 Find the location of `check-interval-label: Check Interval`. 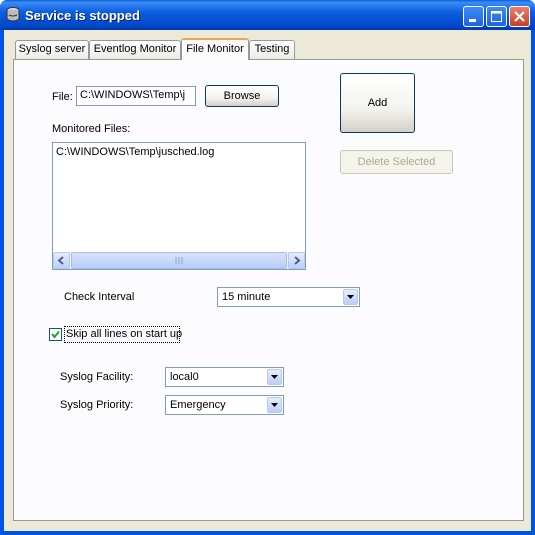

check-interval-label: Check Interval is located at coordinates (99, 297).